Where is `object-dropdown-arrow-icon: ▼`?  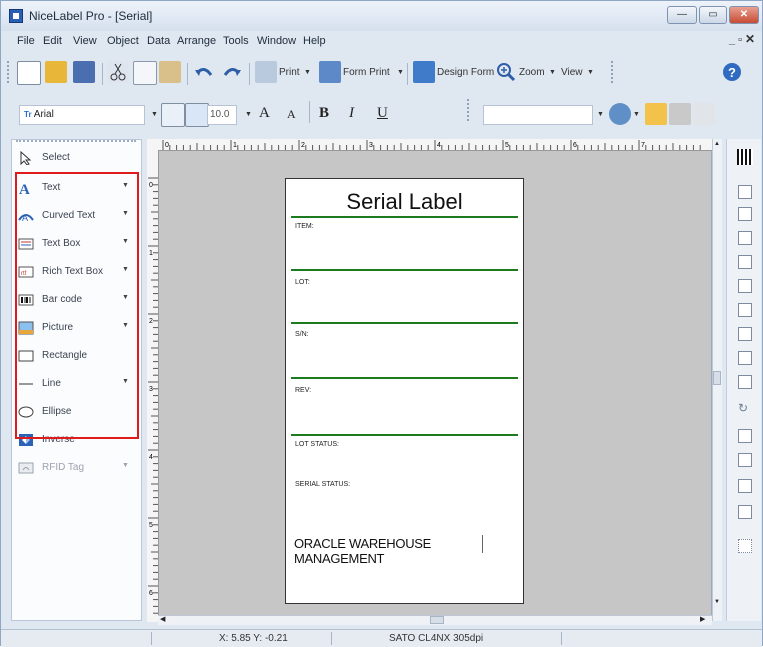
object-dropdown-arrow-icon: ▼ is located at coordinates (600, 114).